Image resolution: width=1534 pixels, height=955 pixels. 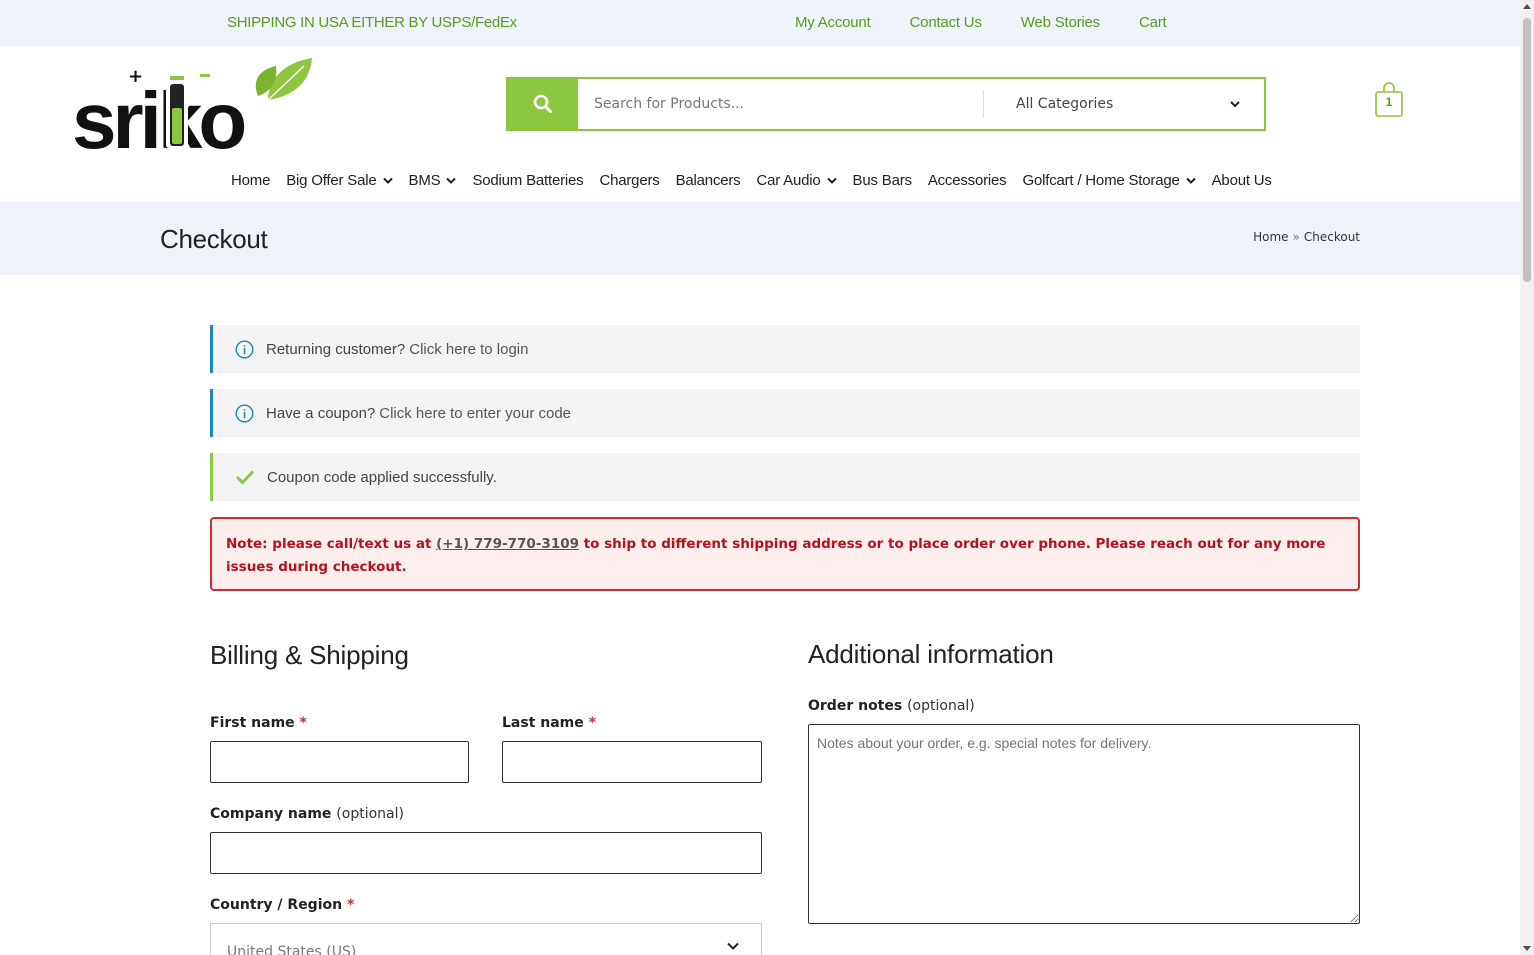 I want to click on search-input, so click(x=780, y=104).